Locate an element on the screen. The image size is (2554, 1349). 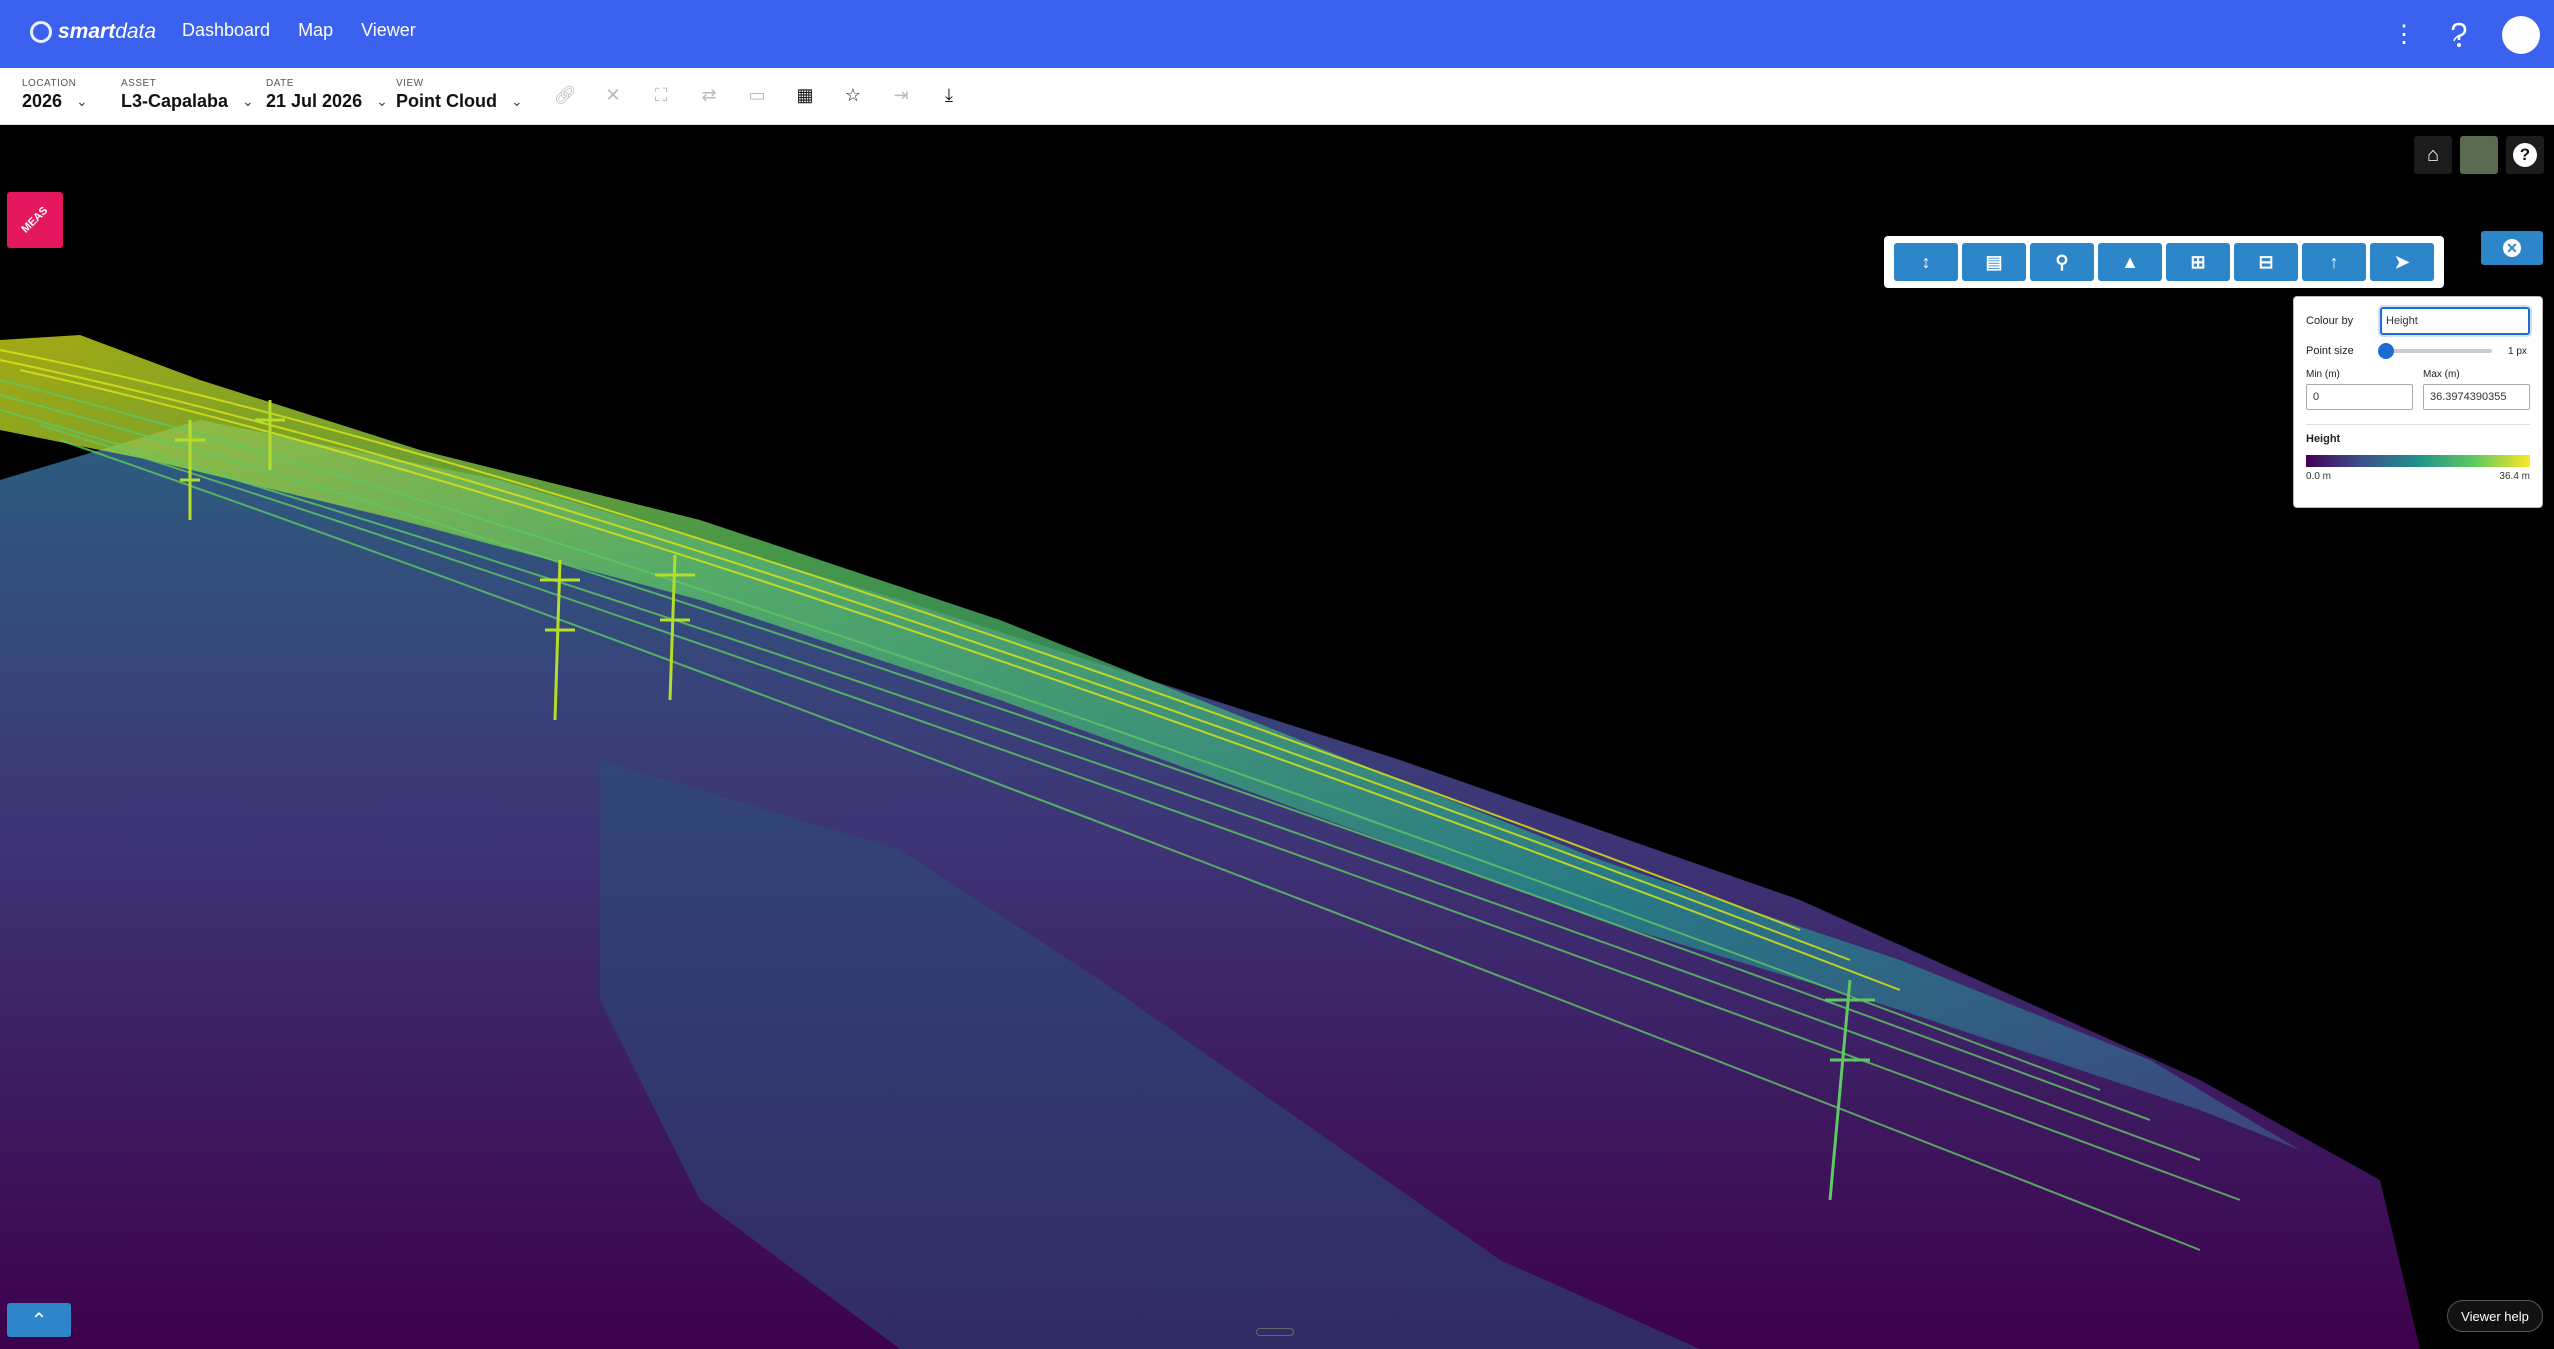
measure-tool-label: MEAS is located at coordinates (35, 220).